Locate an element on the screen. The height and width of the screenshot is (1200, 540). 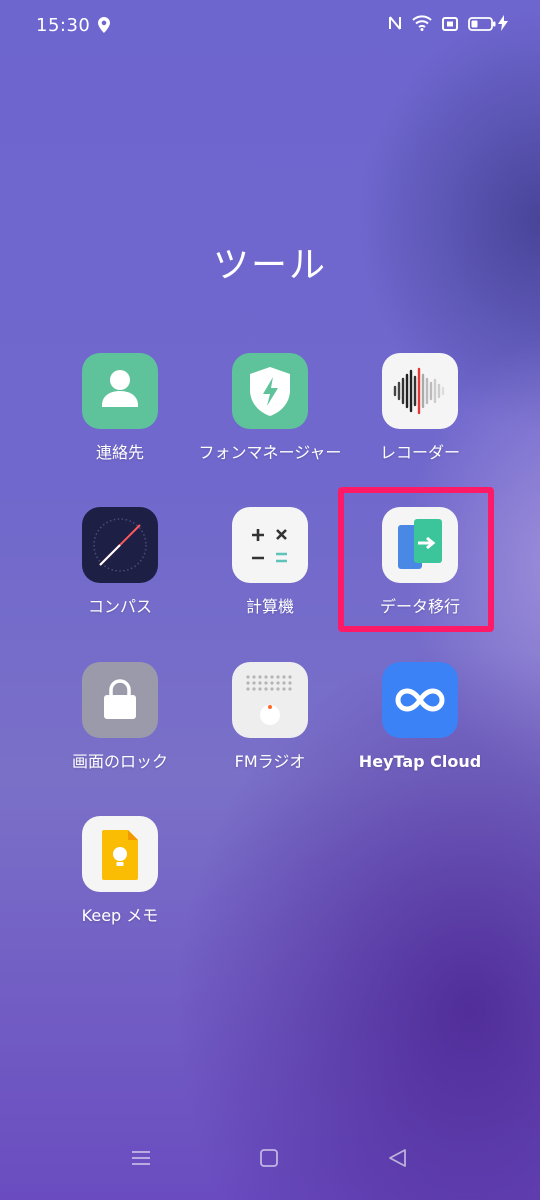
app-recorder: レコーダー is located at coordinates (420, 408).